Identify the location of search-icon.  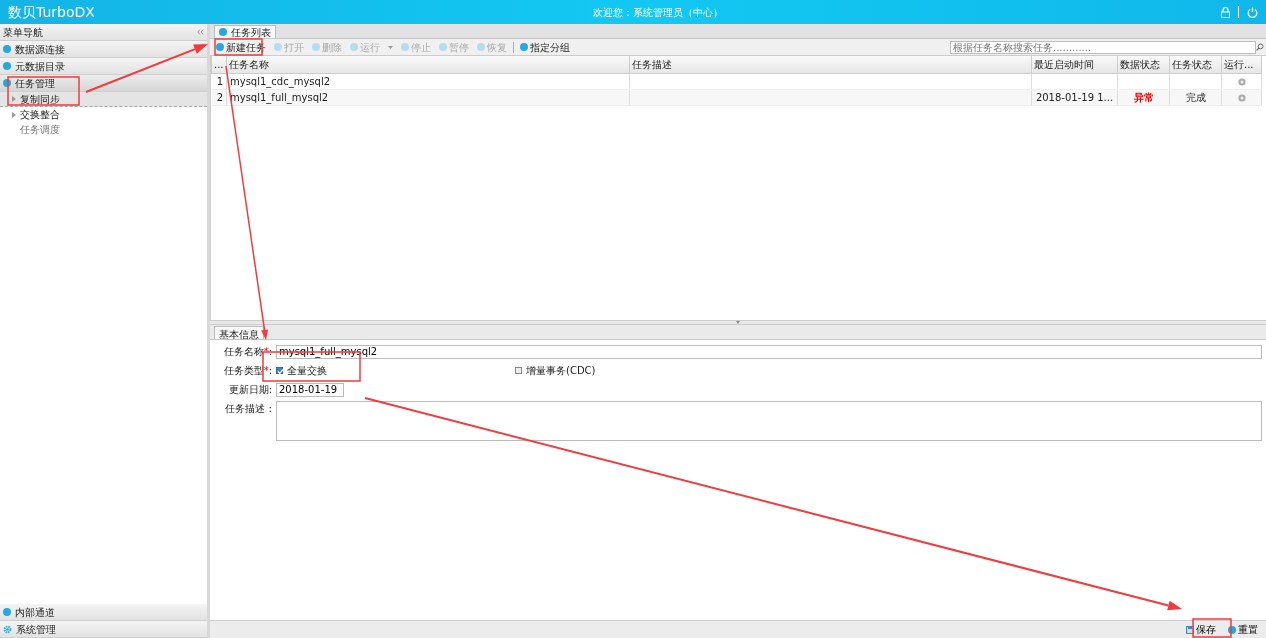
(1260, 47).